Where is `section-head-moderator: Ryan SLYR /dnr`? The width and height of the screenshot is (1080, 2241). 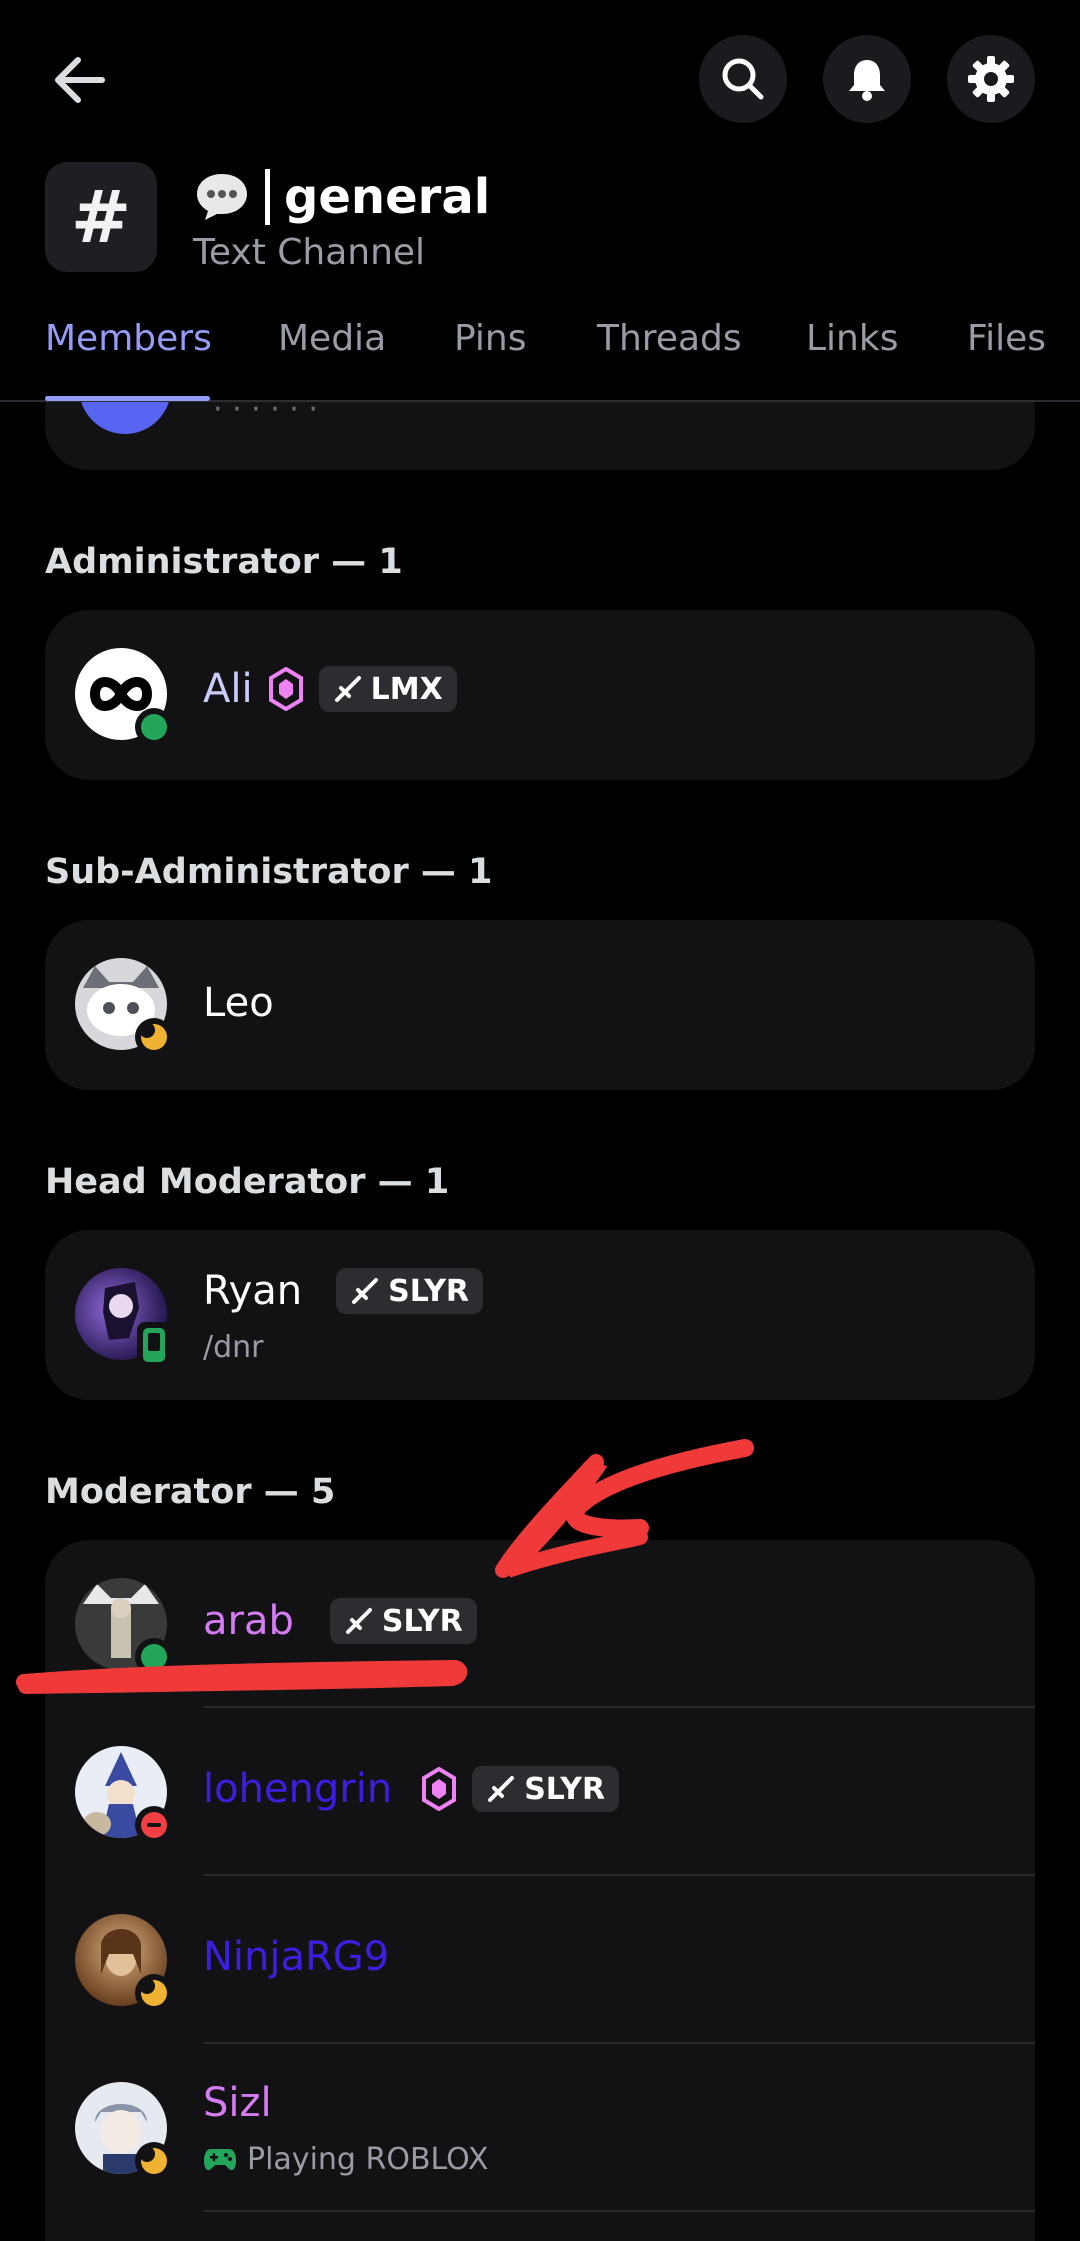
section-head-moderator: Ryan SLYR /dnr is located at coordinates (540, 1315).